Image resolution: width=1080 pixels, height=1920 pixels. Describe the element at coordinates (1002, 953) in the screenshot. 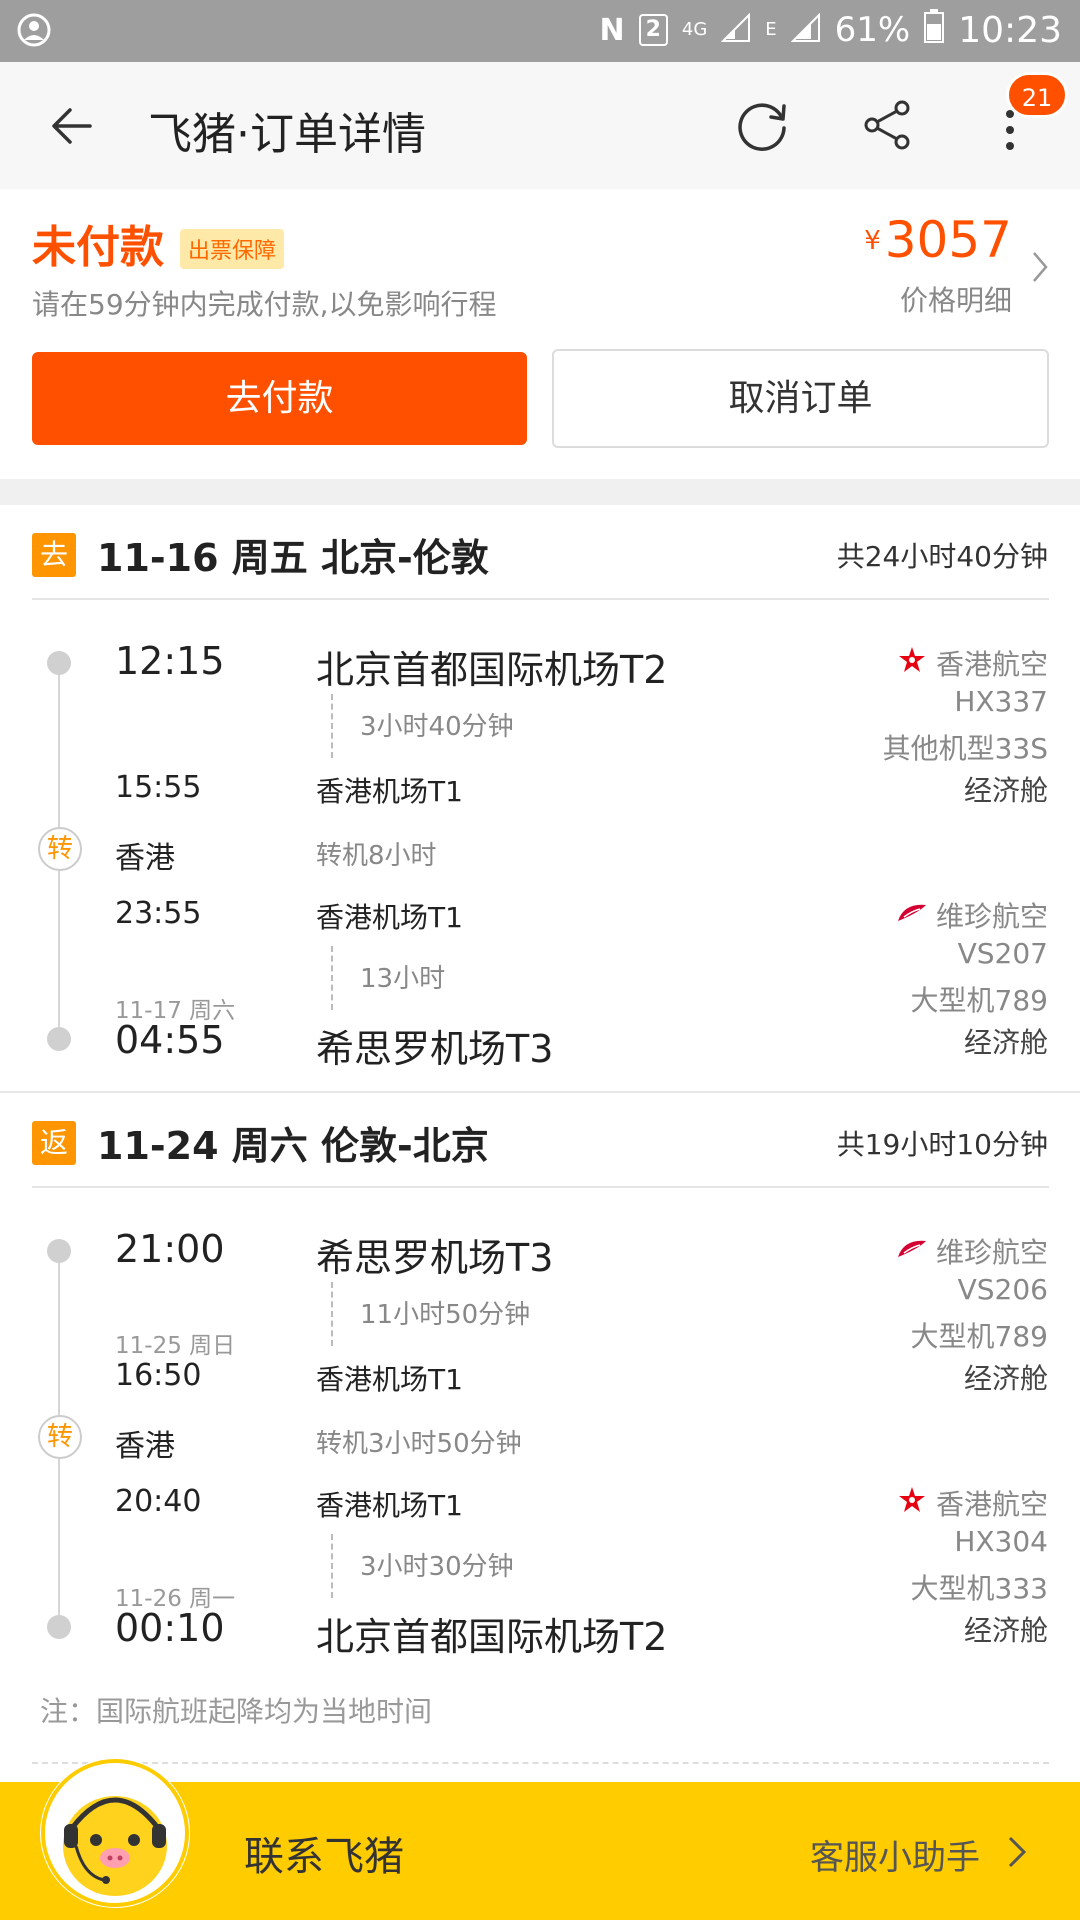

I see `flight-number: VS207` at that location.